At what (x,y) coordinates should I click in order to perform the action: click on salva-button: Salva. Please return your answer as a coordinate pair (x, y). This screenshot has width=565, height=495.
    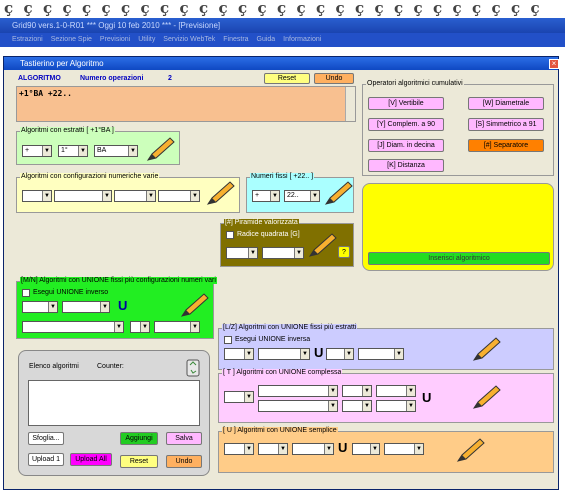
    Looking at the image, I should click on (184, 438).